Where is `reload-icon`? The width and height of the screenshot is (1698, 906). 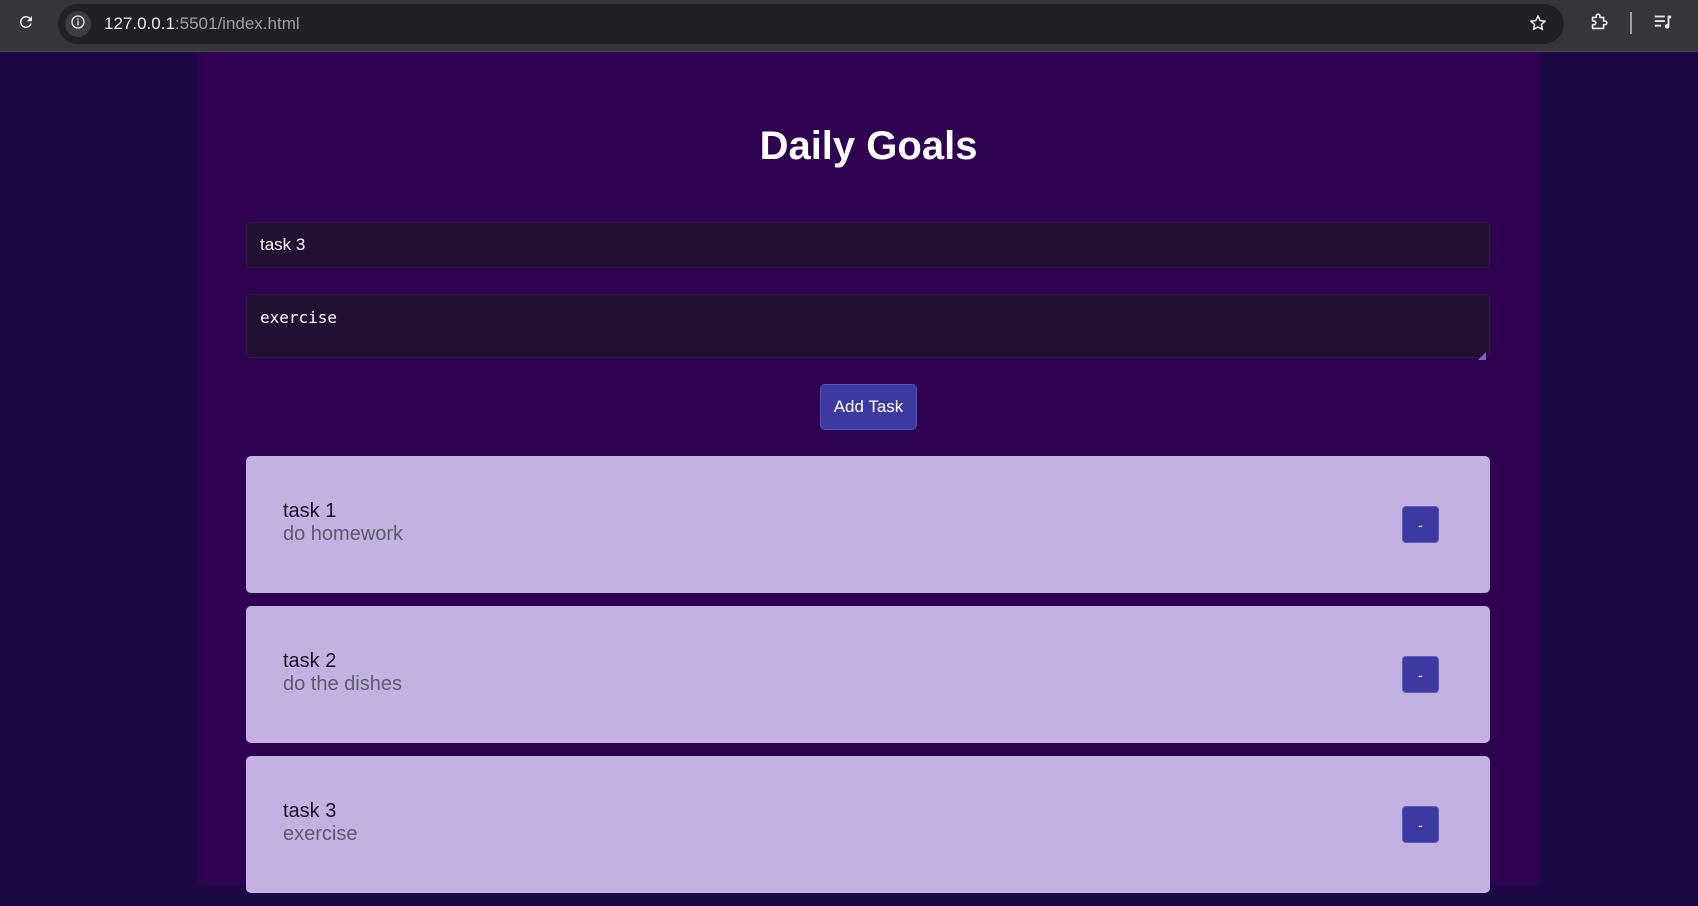 reload-icon is located at coordinates (26, 24).